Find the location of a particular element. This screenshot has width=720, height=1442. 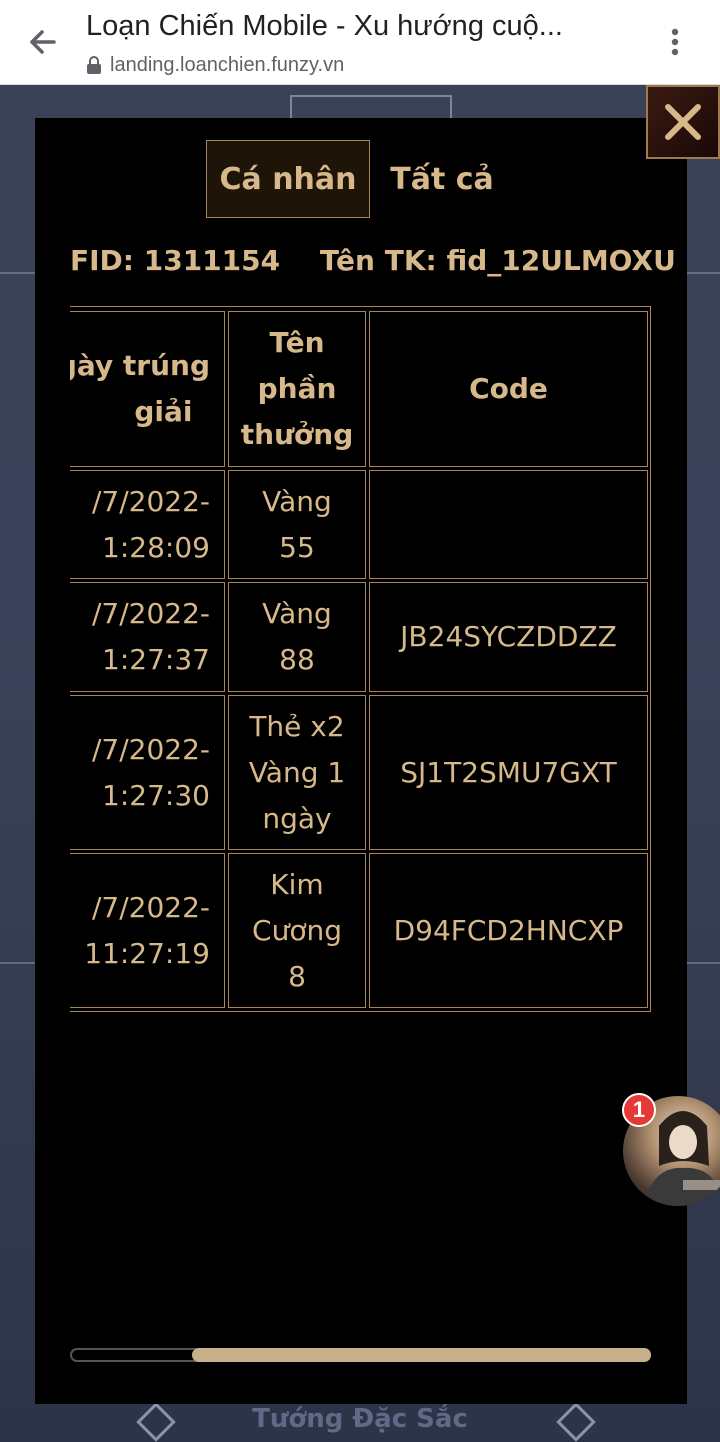

table-cell-prize: Vàng 88 is located at coordinates (297, 637).